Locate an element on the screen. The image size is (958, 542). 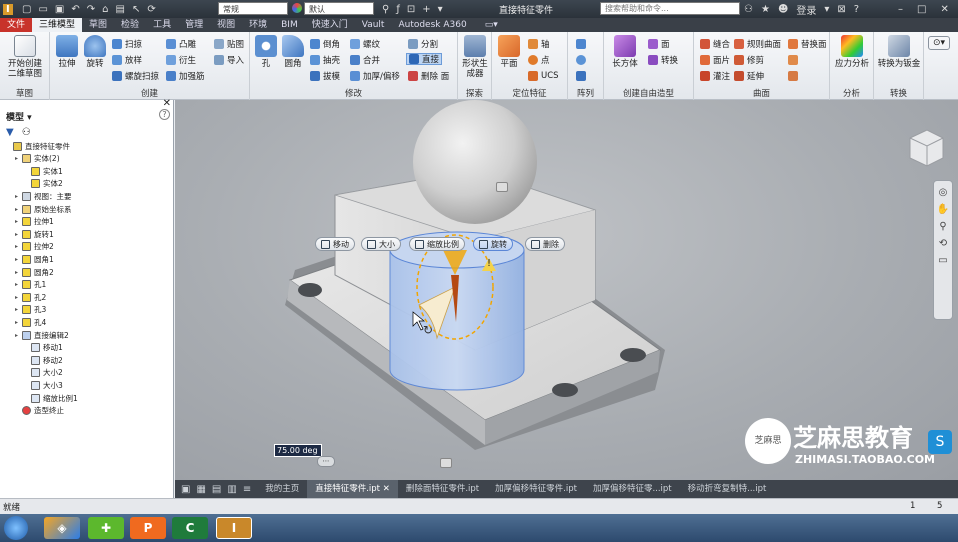
repair-button is located at coordinates (794, 60).